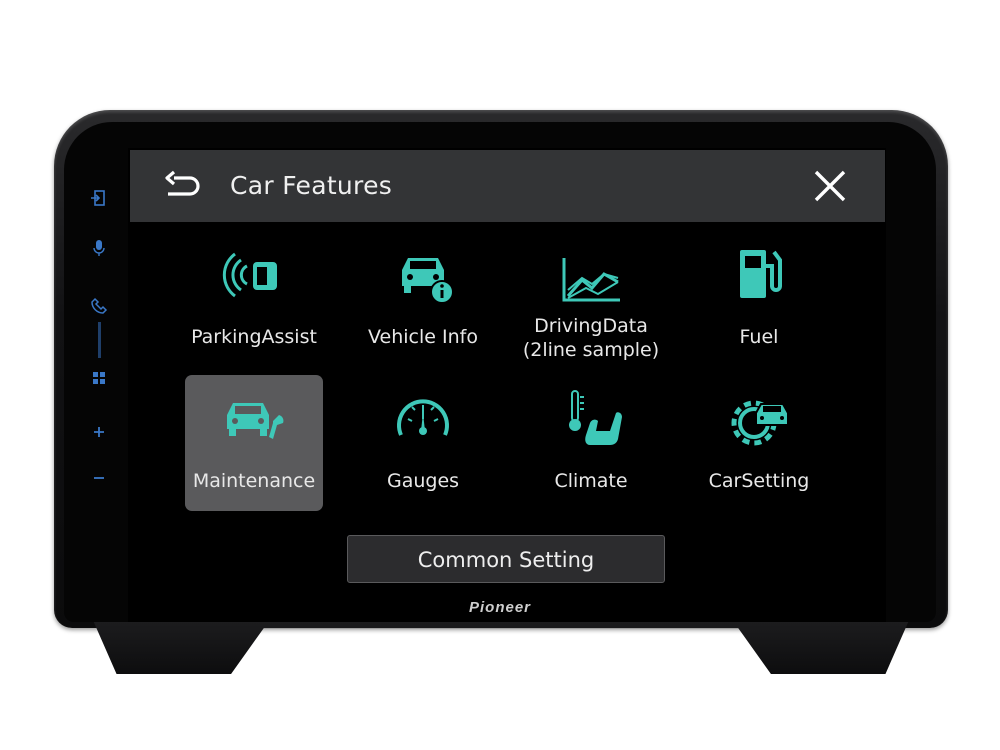 The height and width of the screenshot is (750, 1000). Describe the element at coordinates (759, 481) in the screenshot. I see `feature-label: CarSetting` at that location.